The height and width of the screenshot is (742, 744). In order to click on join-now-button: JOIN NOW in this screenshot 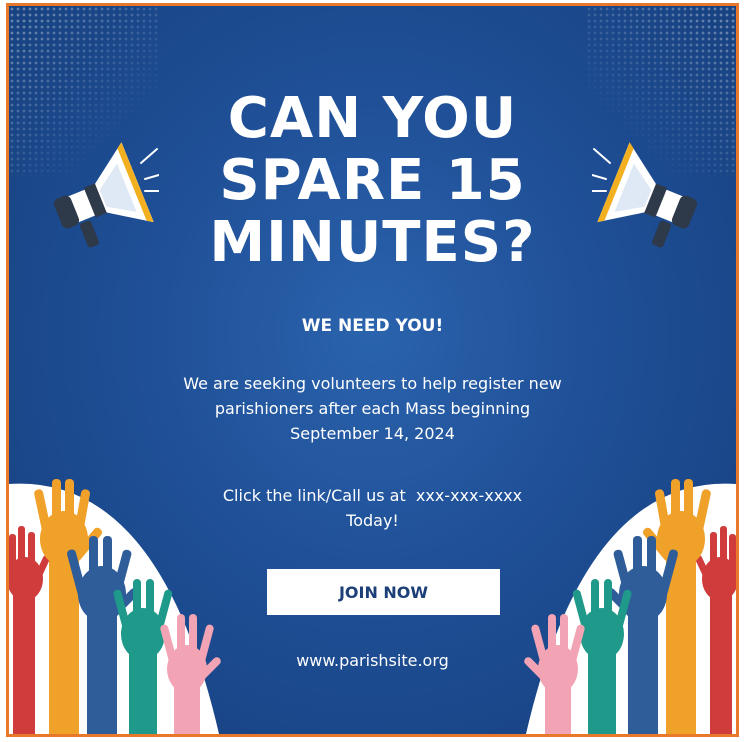, I will do `click(383, 592)`.